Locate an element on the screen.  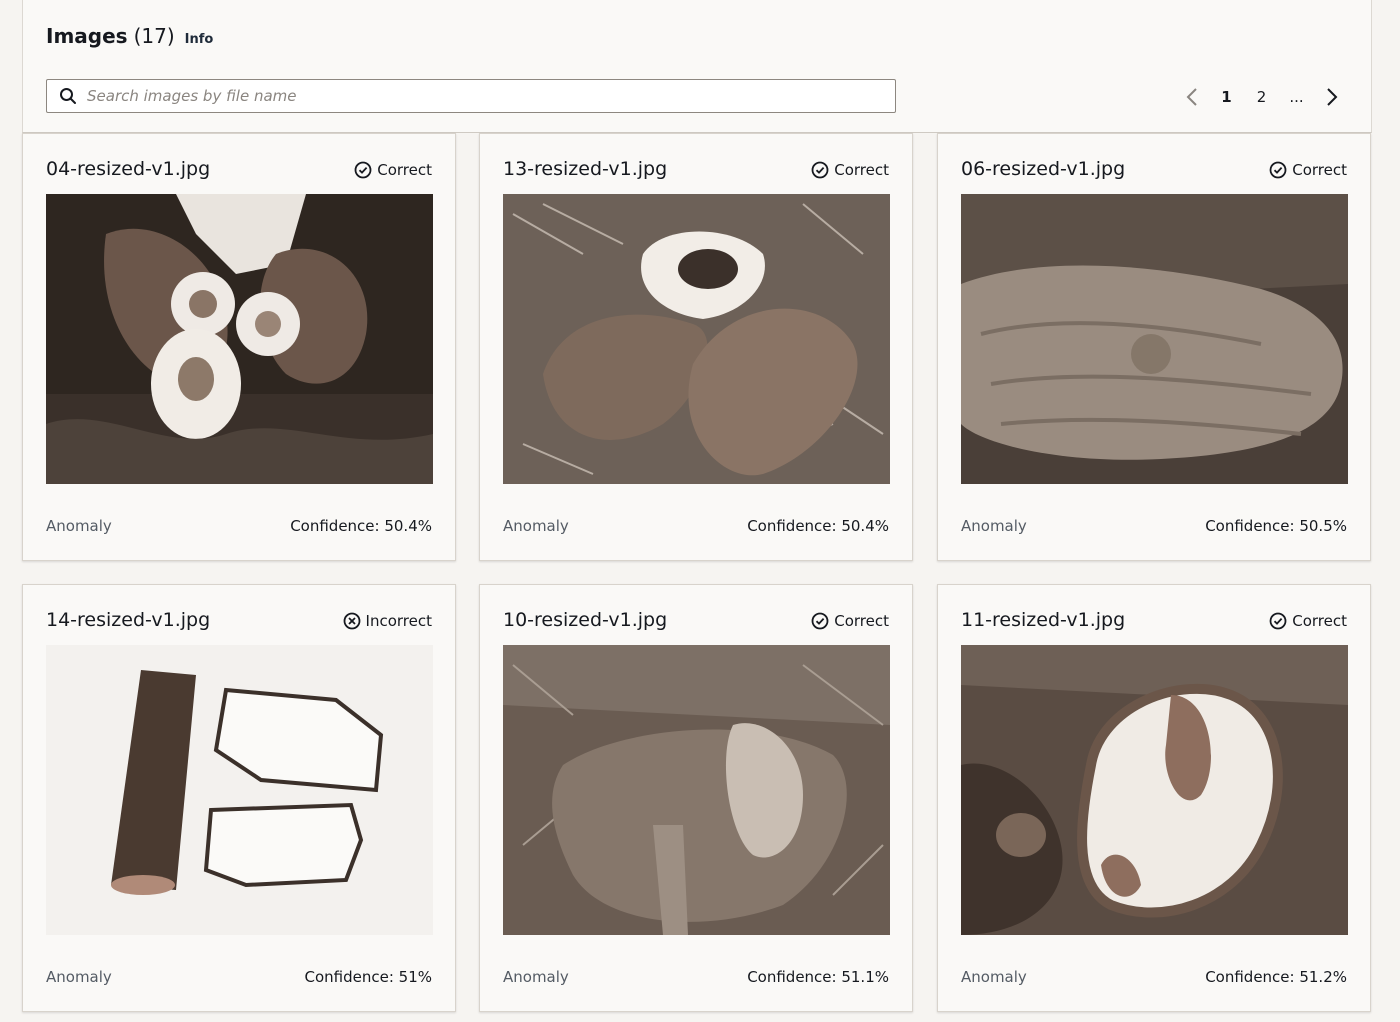
next-page-button is located at coordinates (1331, 97).